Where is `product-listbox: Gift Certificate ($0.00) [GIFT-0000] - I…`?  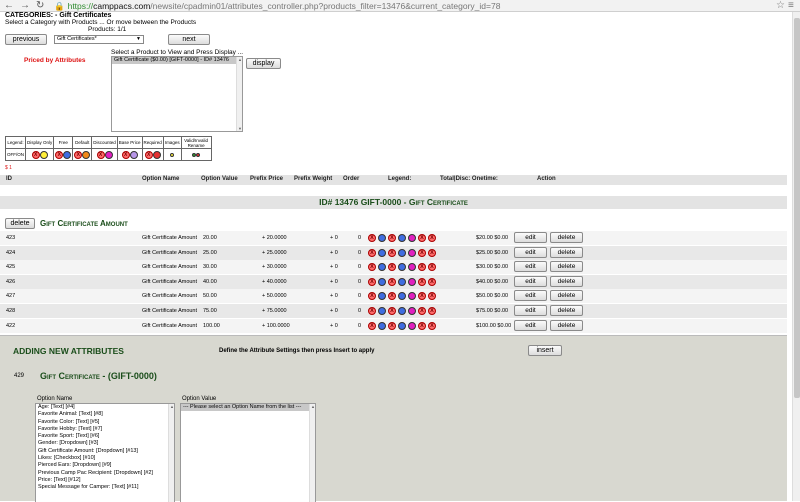
product-listbox: Gift Certificate ($0.00) [GIFT-0000] - I… is located at coordinates (177, 94).